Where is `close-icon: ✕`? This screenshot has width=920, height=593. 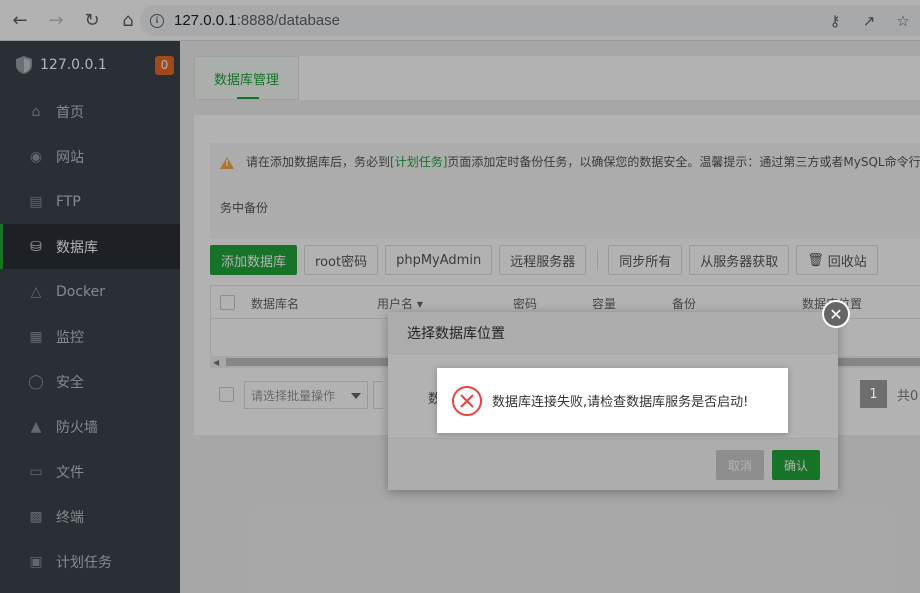
close-icon: ✕ is located at coordinates (836, 314).